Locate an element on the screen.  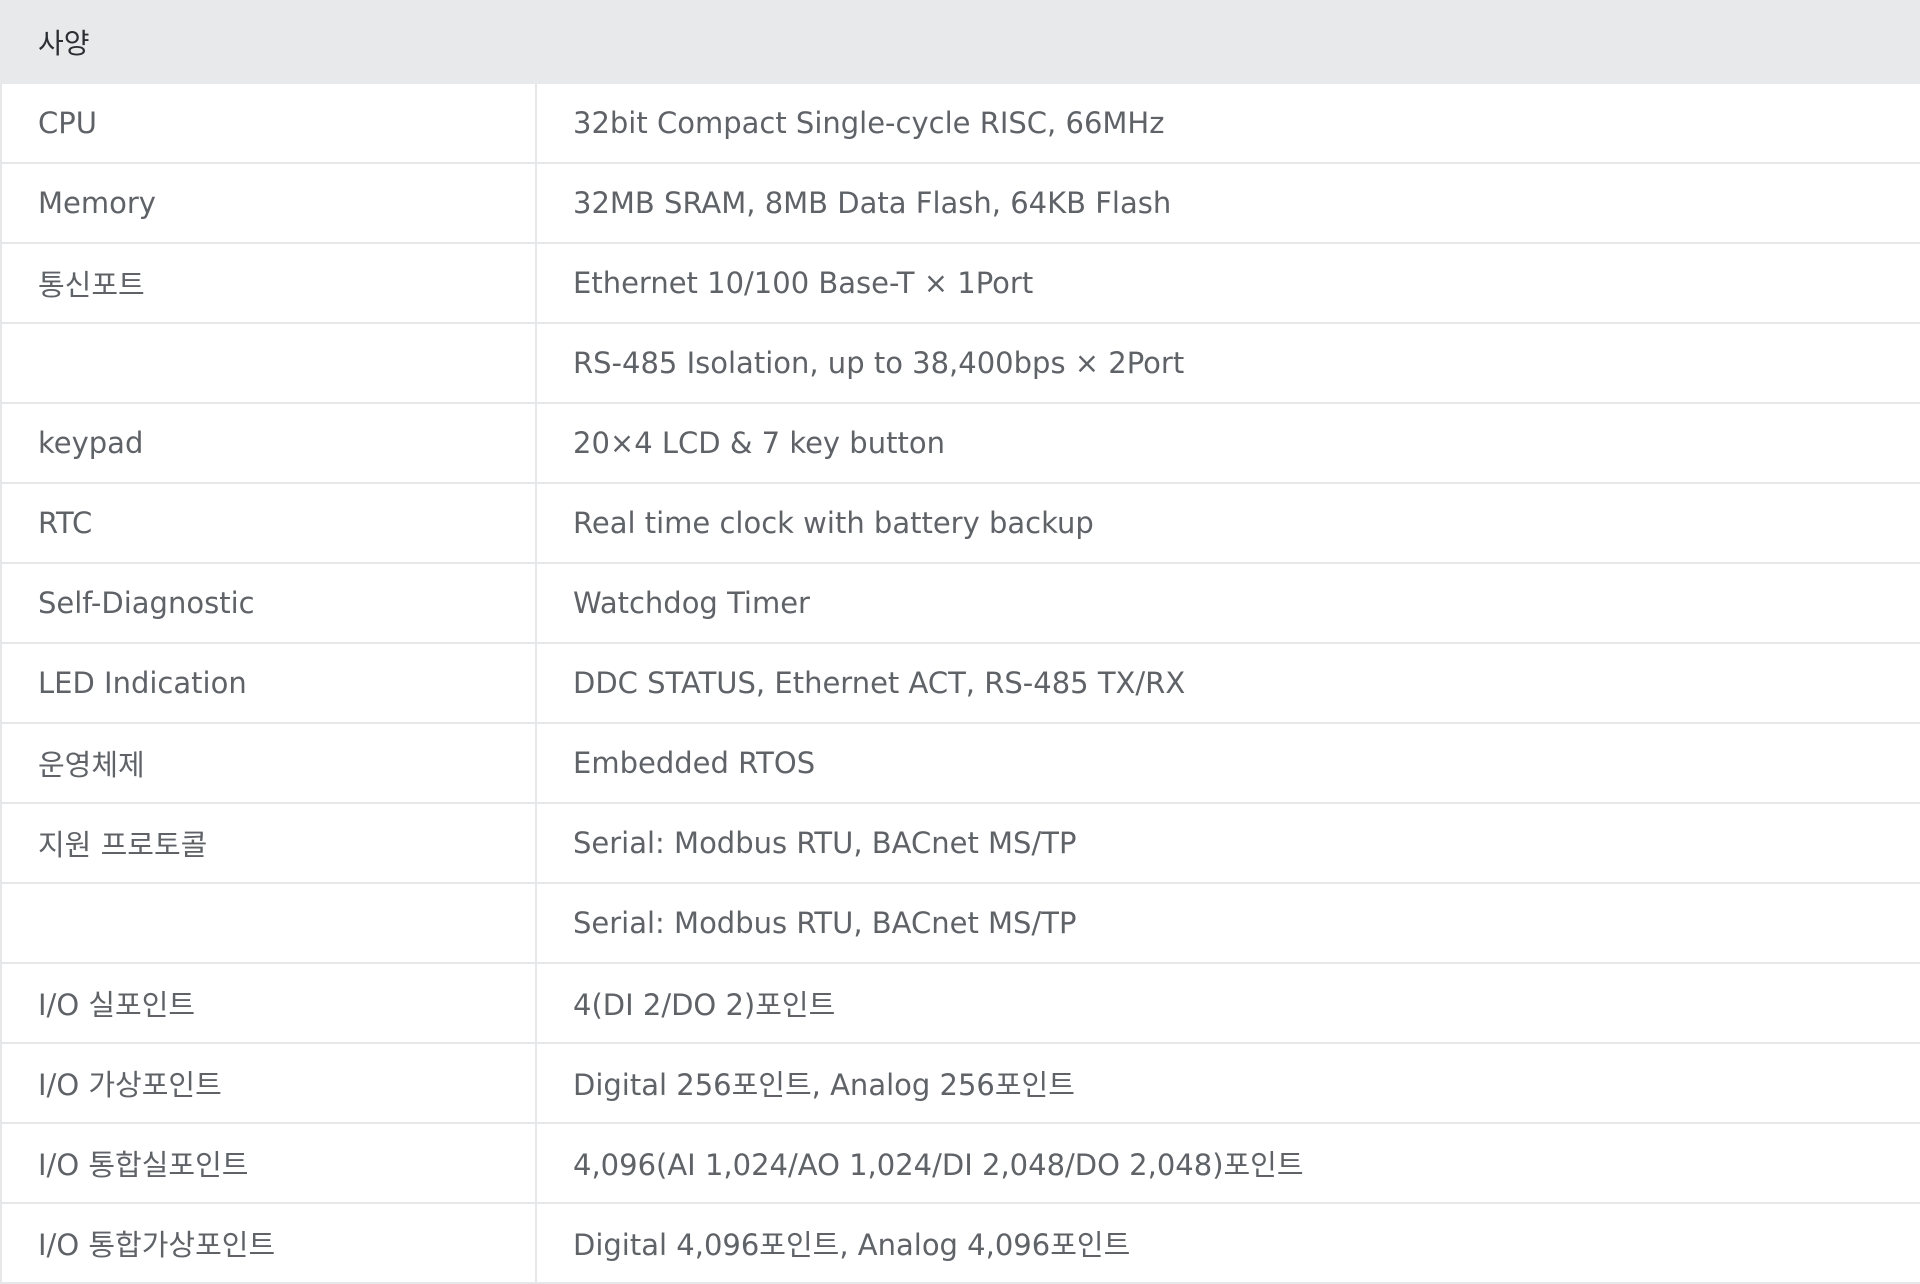
table-row: keypad 20×4 LCD & 7 key button is located at coordinates (960, 443).